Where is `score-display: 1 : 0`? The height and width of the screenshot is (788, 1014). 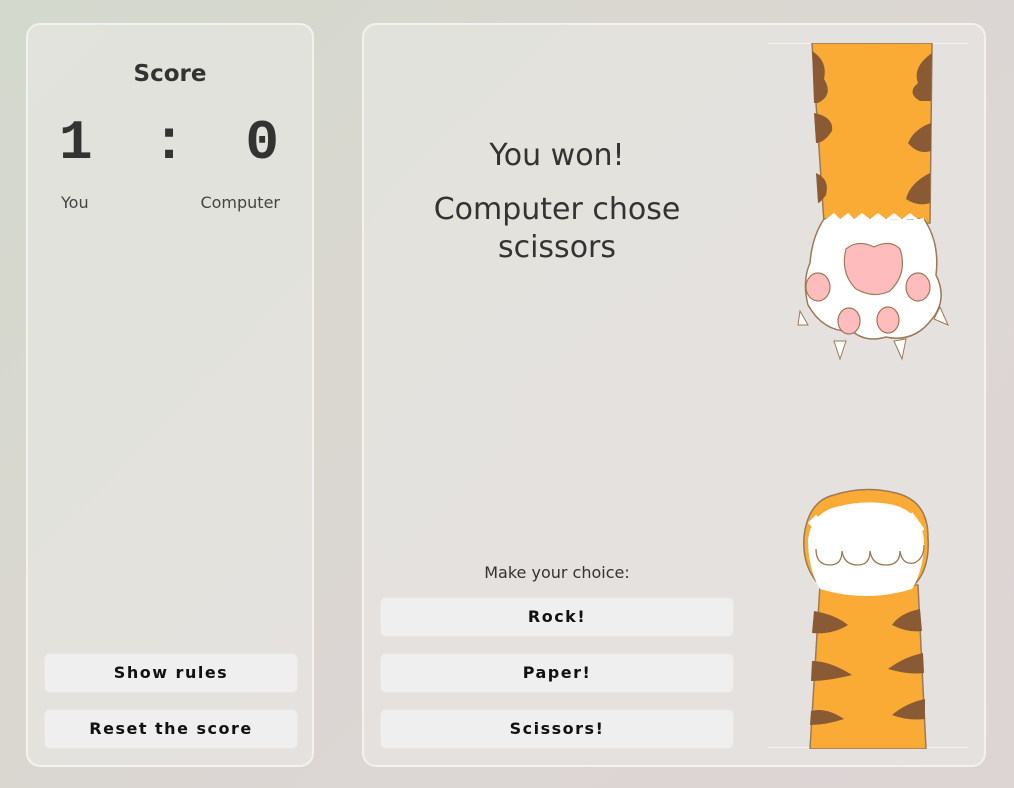
score-display: 1 : 0 is located at coordinates (170, 143).